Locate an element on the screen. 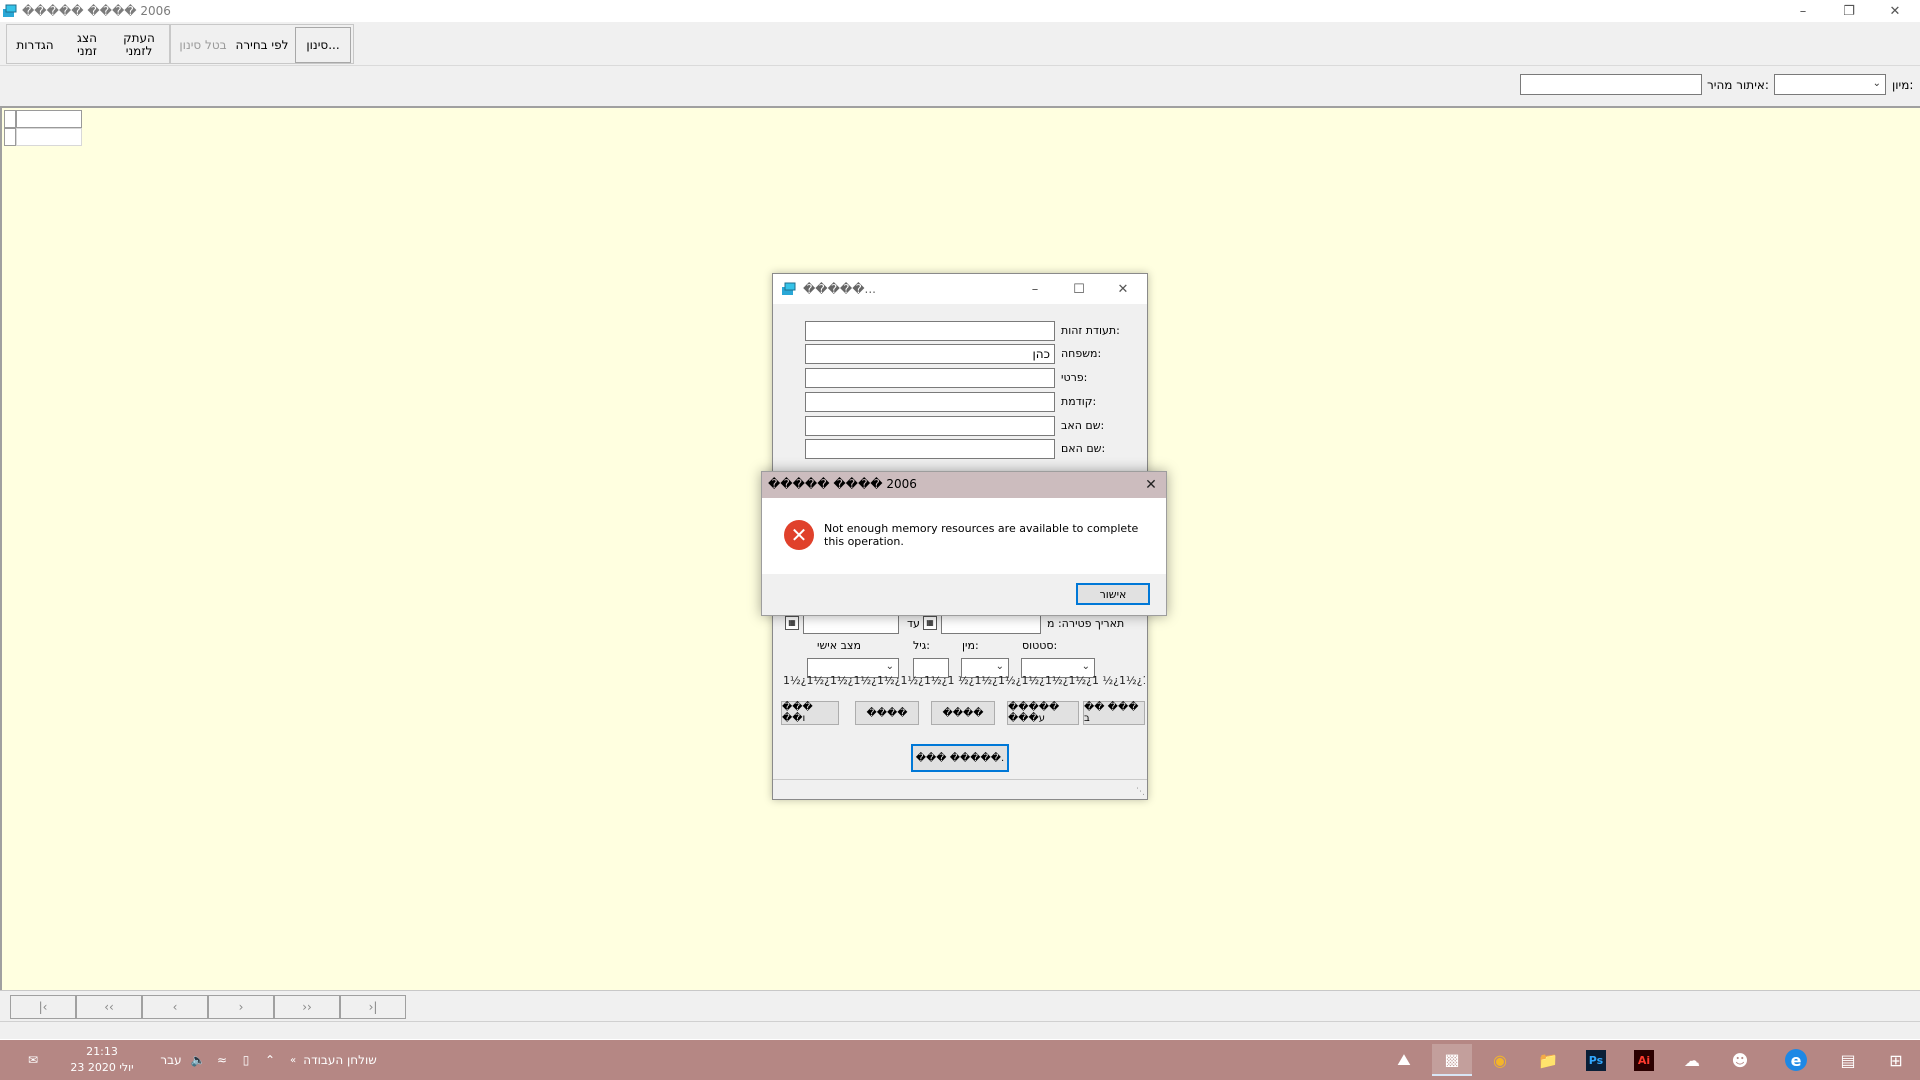 Image resolution: width=1920 pixels, height=1080 pixels. data-grid is located at coordinates (43, 128).